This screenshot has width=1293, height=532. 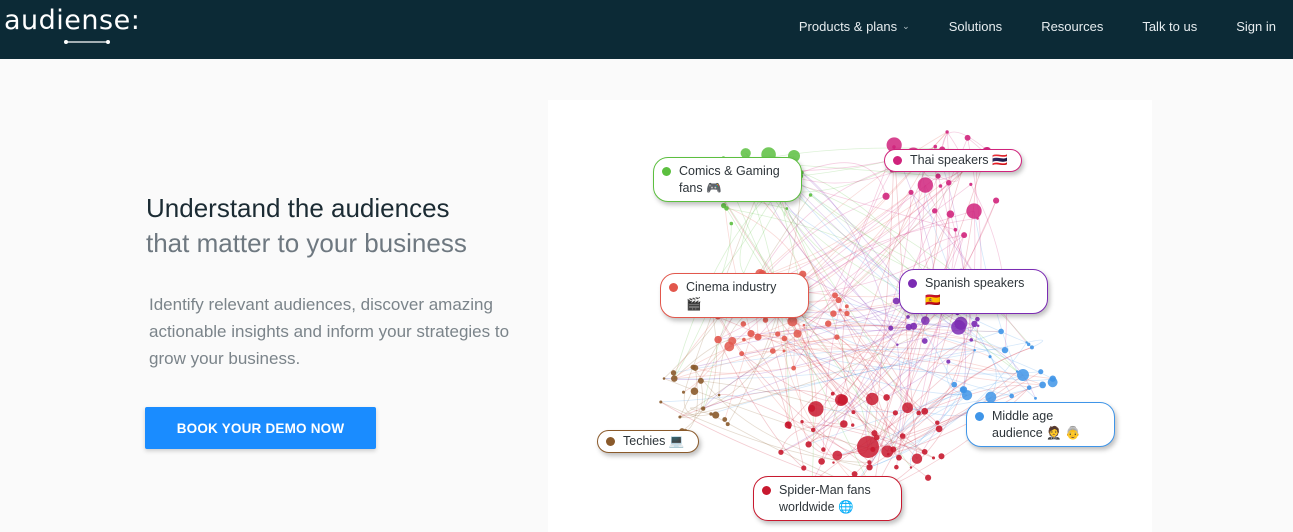 What do you see at coordinates (1036, 424) in the screenshot?
I see `cluster-label-middle-age-text: Middle age audience 🤵 👵` at bounding box center [1036, 424].